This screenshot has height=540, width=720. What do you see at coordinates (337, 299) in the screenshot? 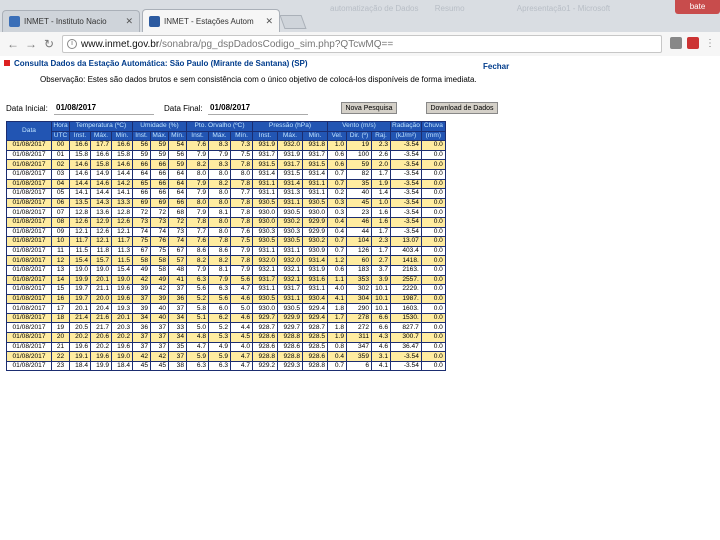
I see `table-cell: 4.1` at bounding box center [337, 299].